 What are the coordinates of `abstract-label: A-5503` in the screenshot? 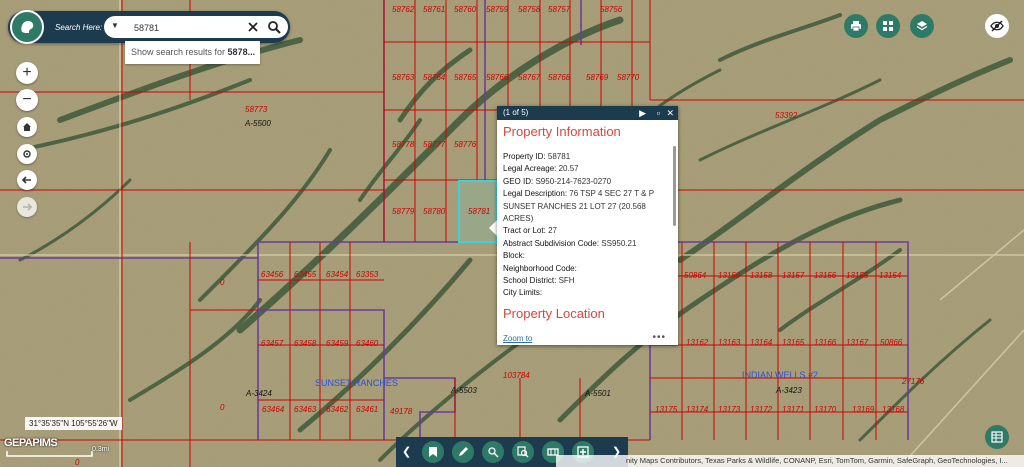 It's located at (463, 390).